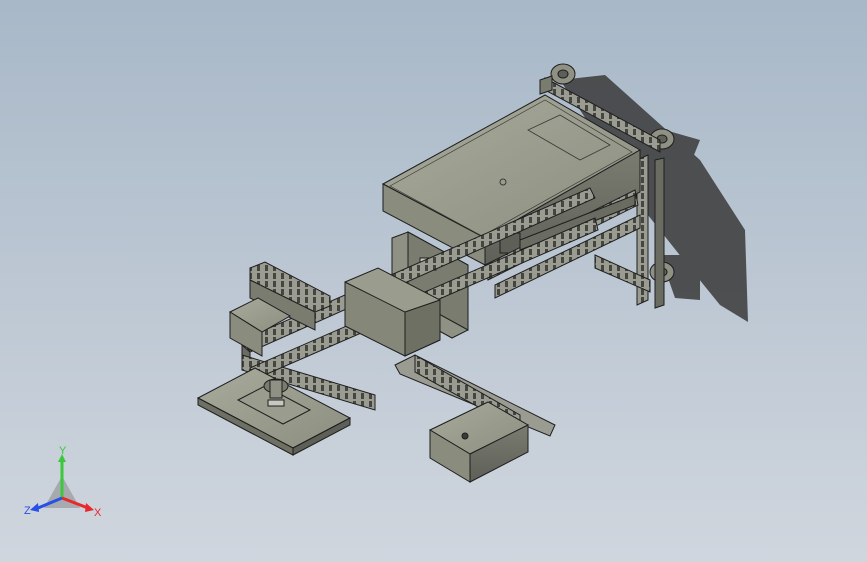 This screenshot has width=867, height=562. I want to click on y-axis-label: Y, so click(63, 451).